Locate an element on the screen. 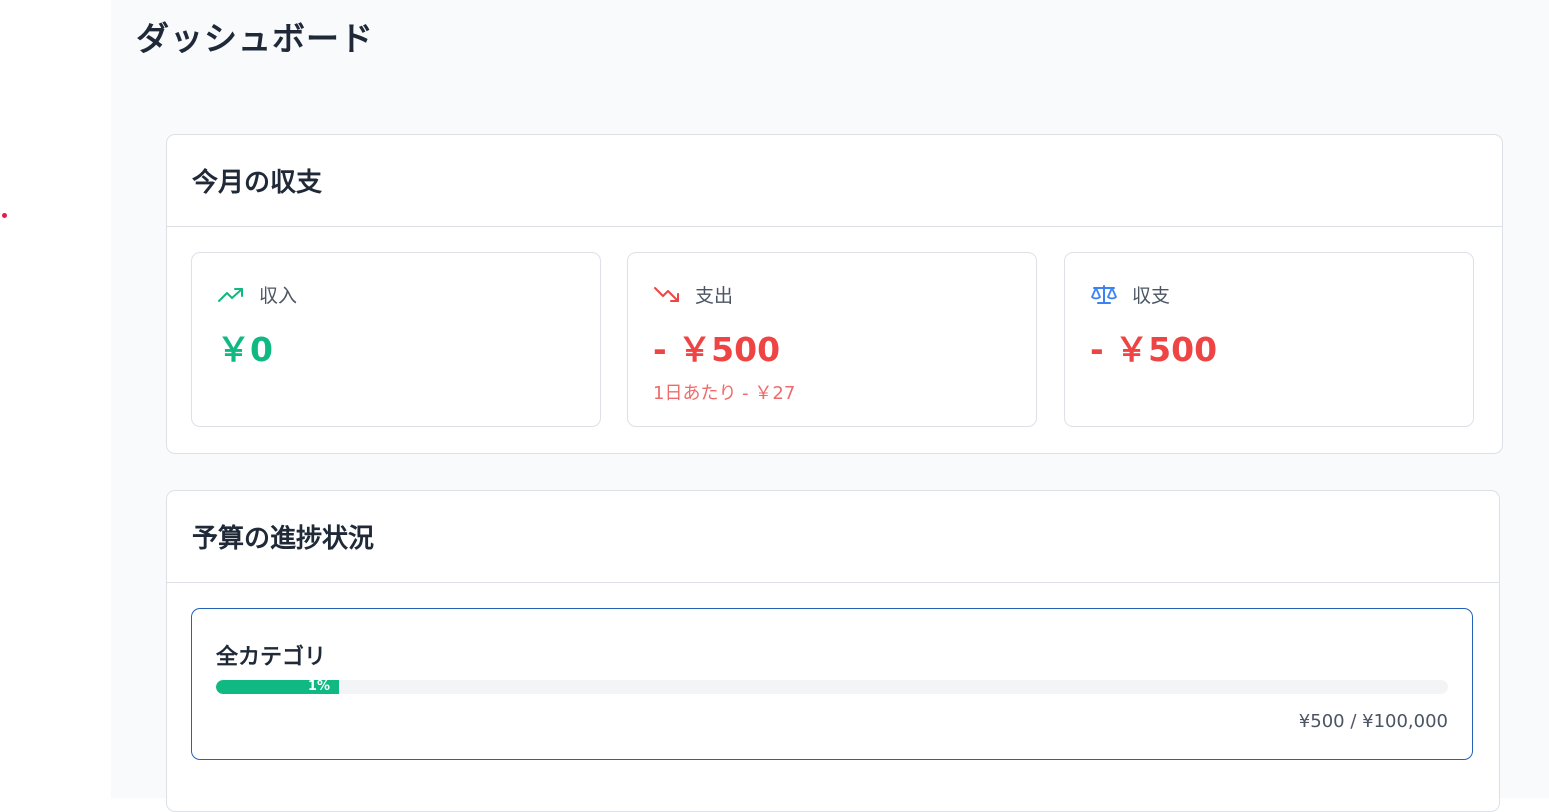 The image size is (1549, 812). income-stat: 収入 ￥0 is located at coordinates (396, 339).